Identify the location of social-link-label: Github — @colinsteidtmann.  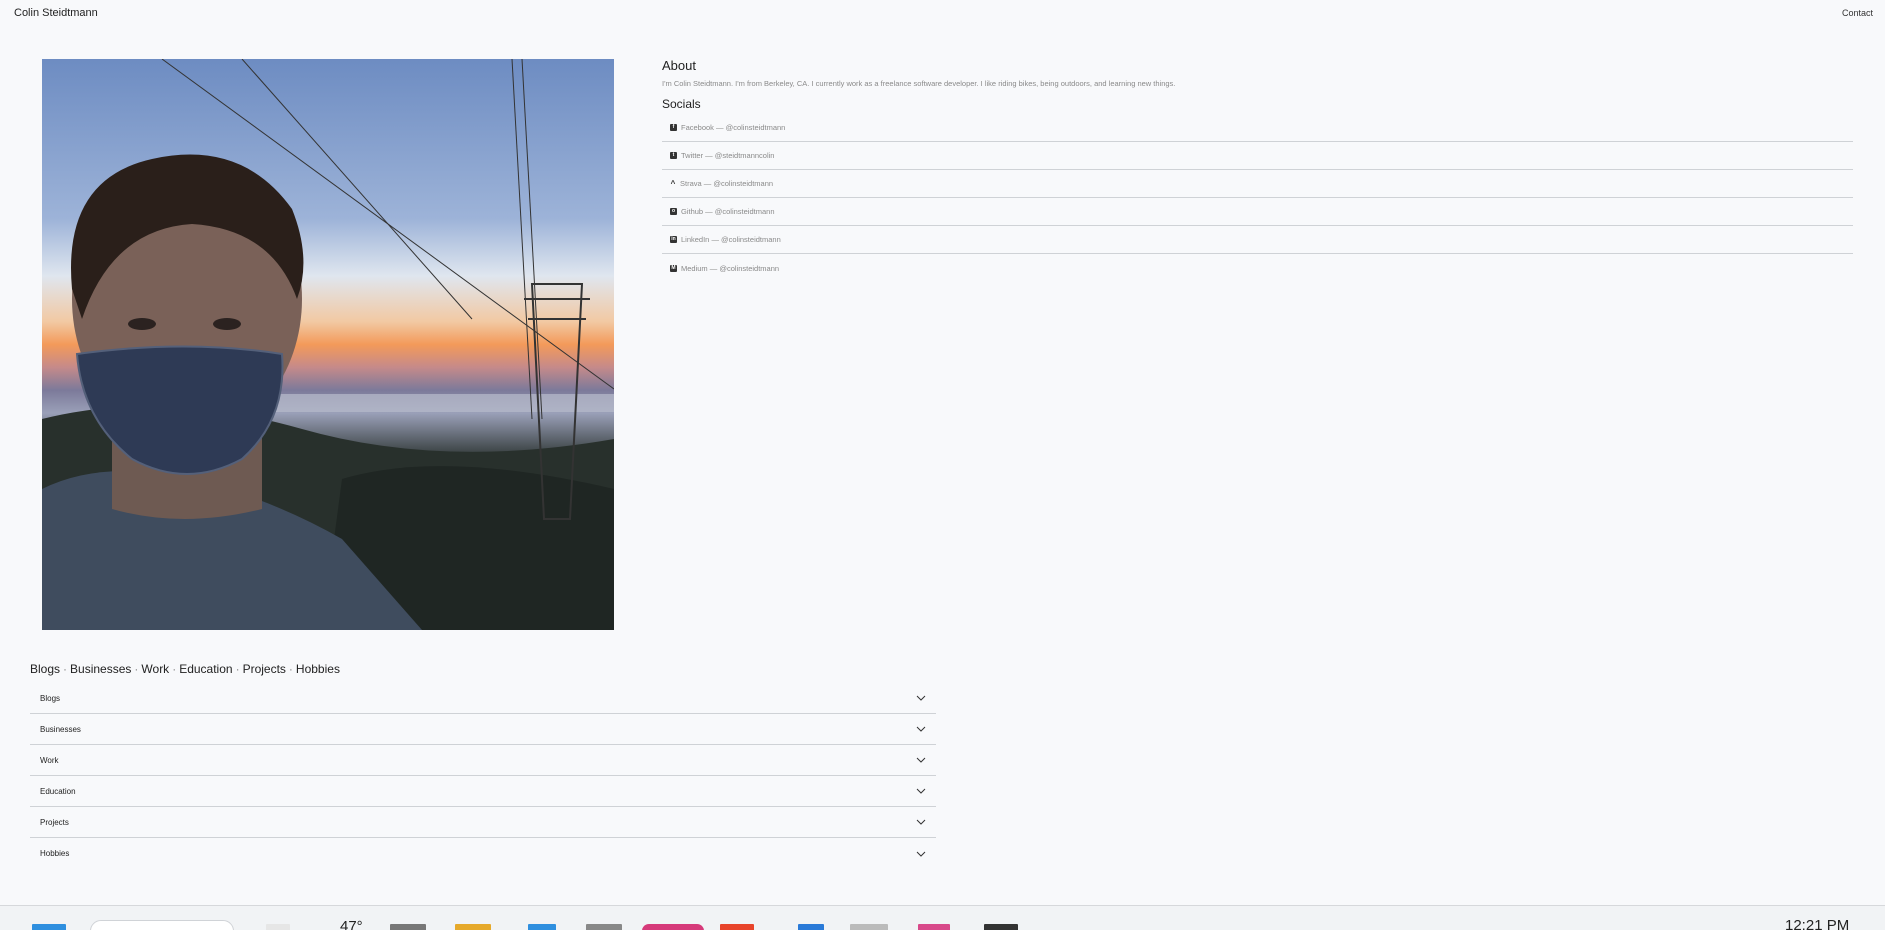
(728, 211).